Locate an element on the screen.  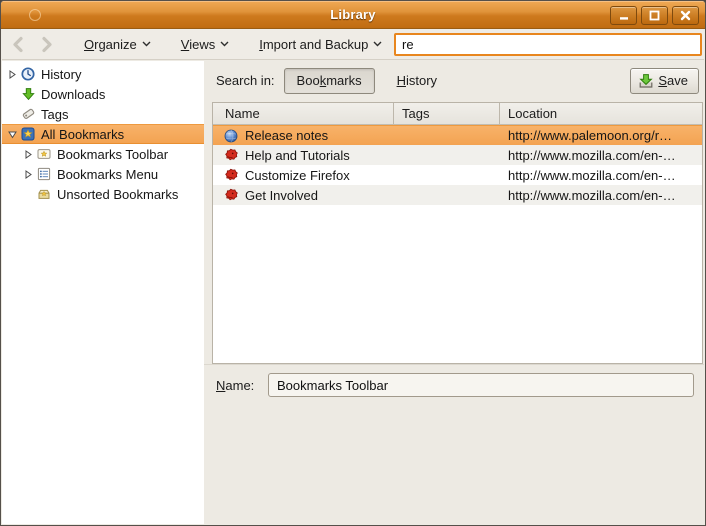
sidebar-item-bookmarks-toolbar: Bookmarks Toolbar is located at coordinates (103, 154).